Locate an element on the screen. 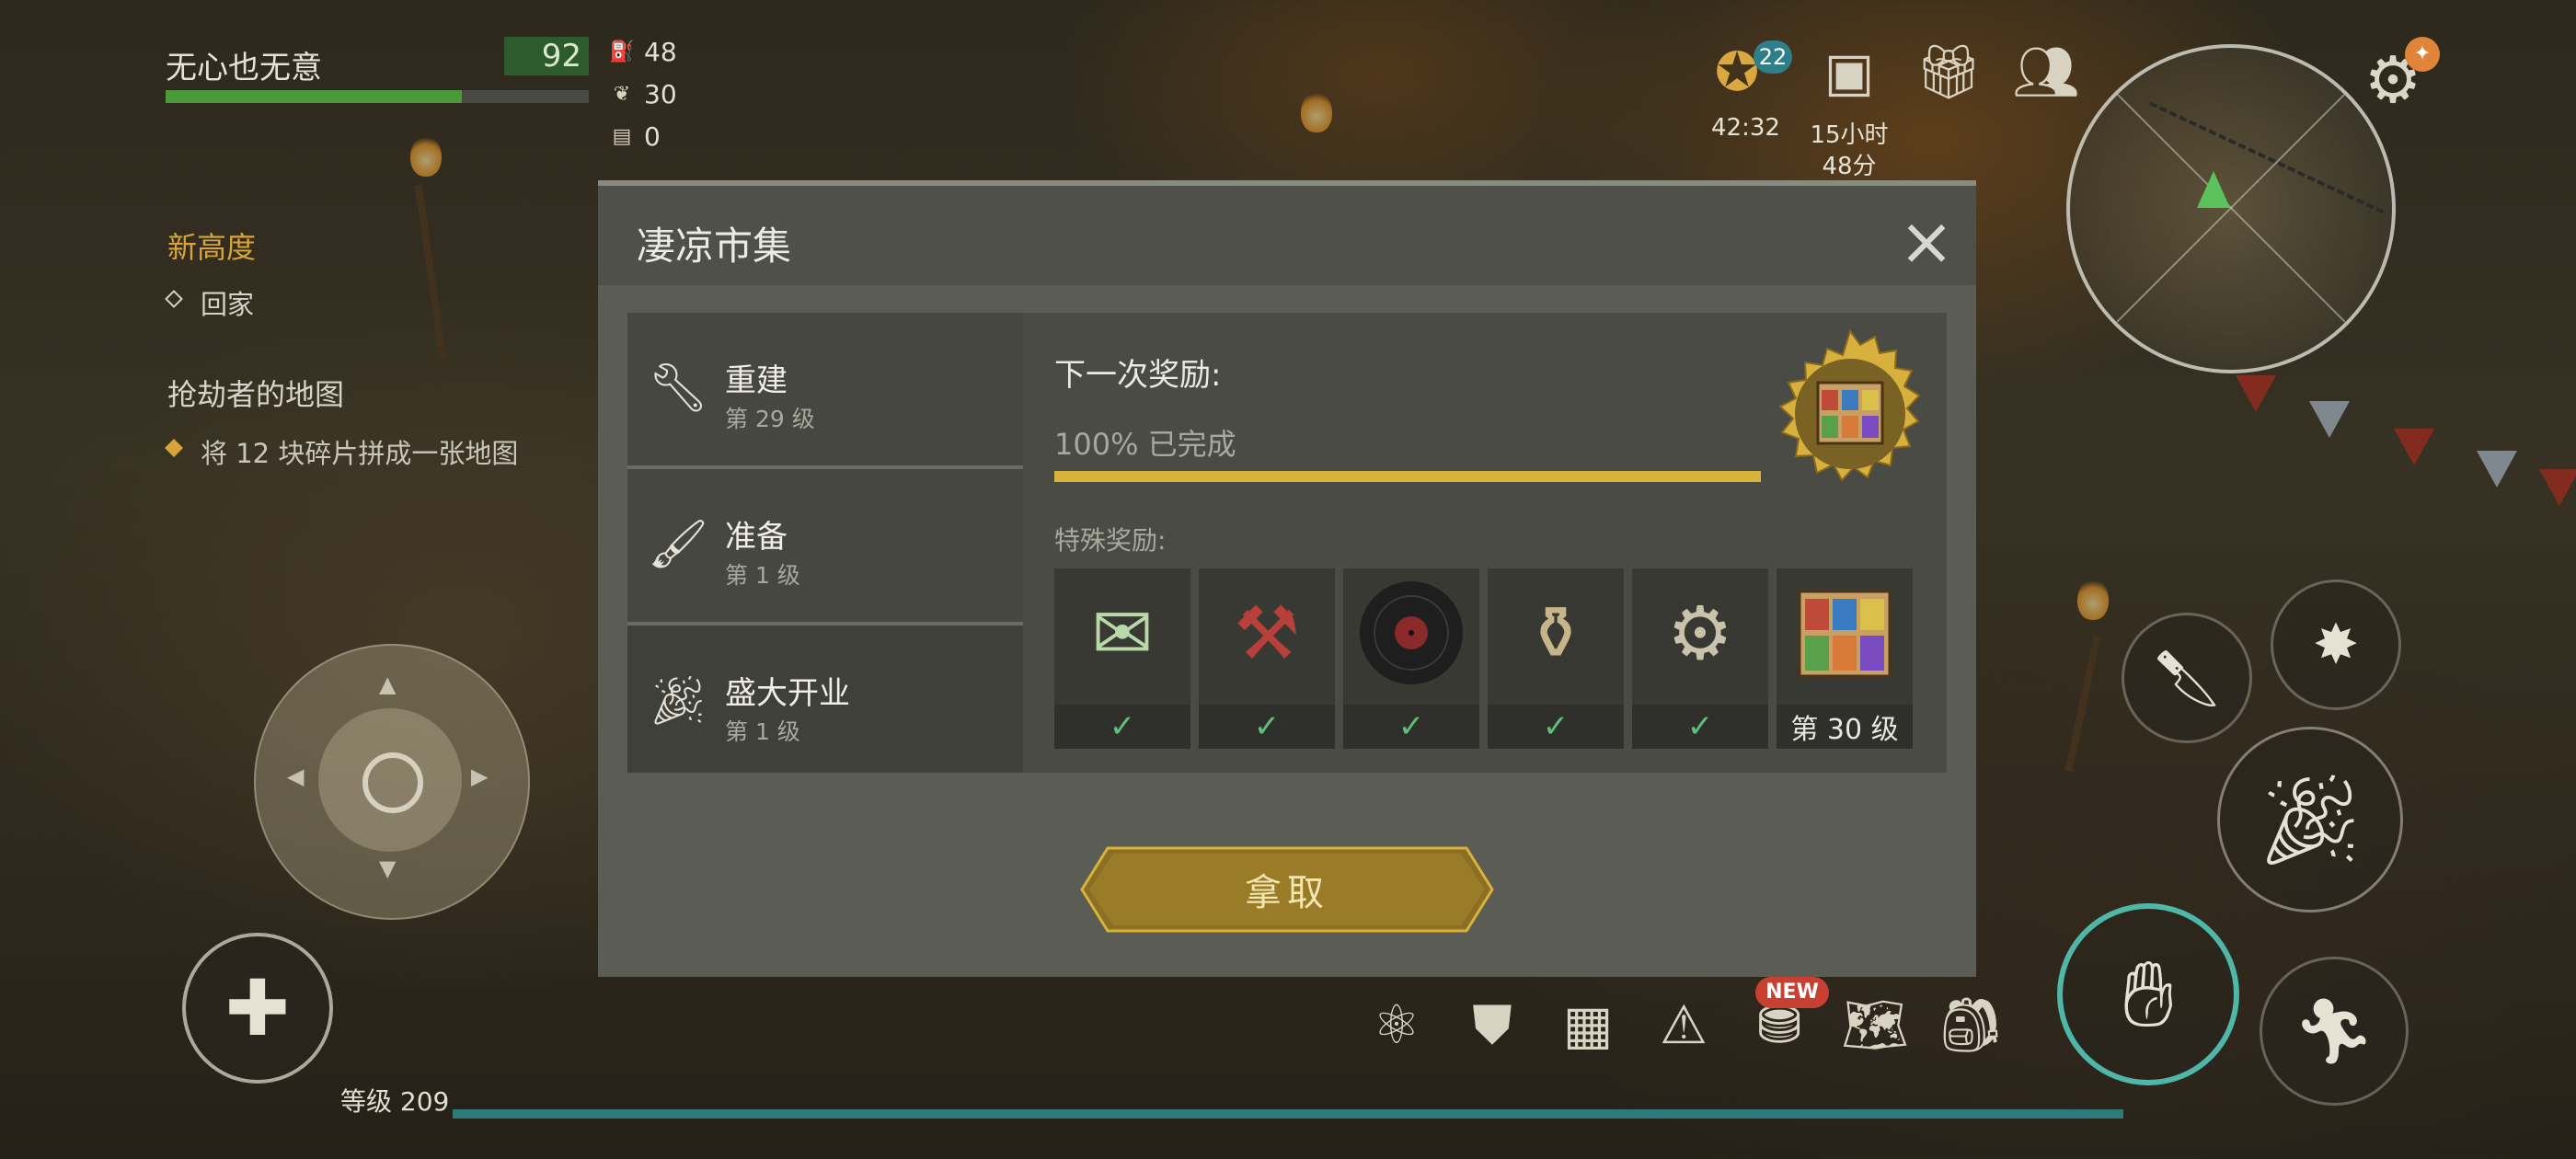  resource-value: 30 is located at coordinates (660, 94).